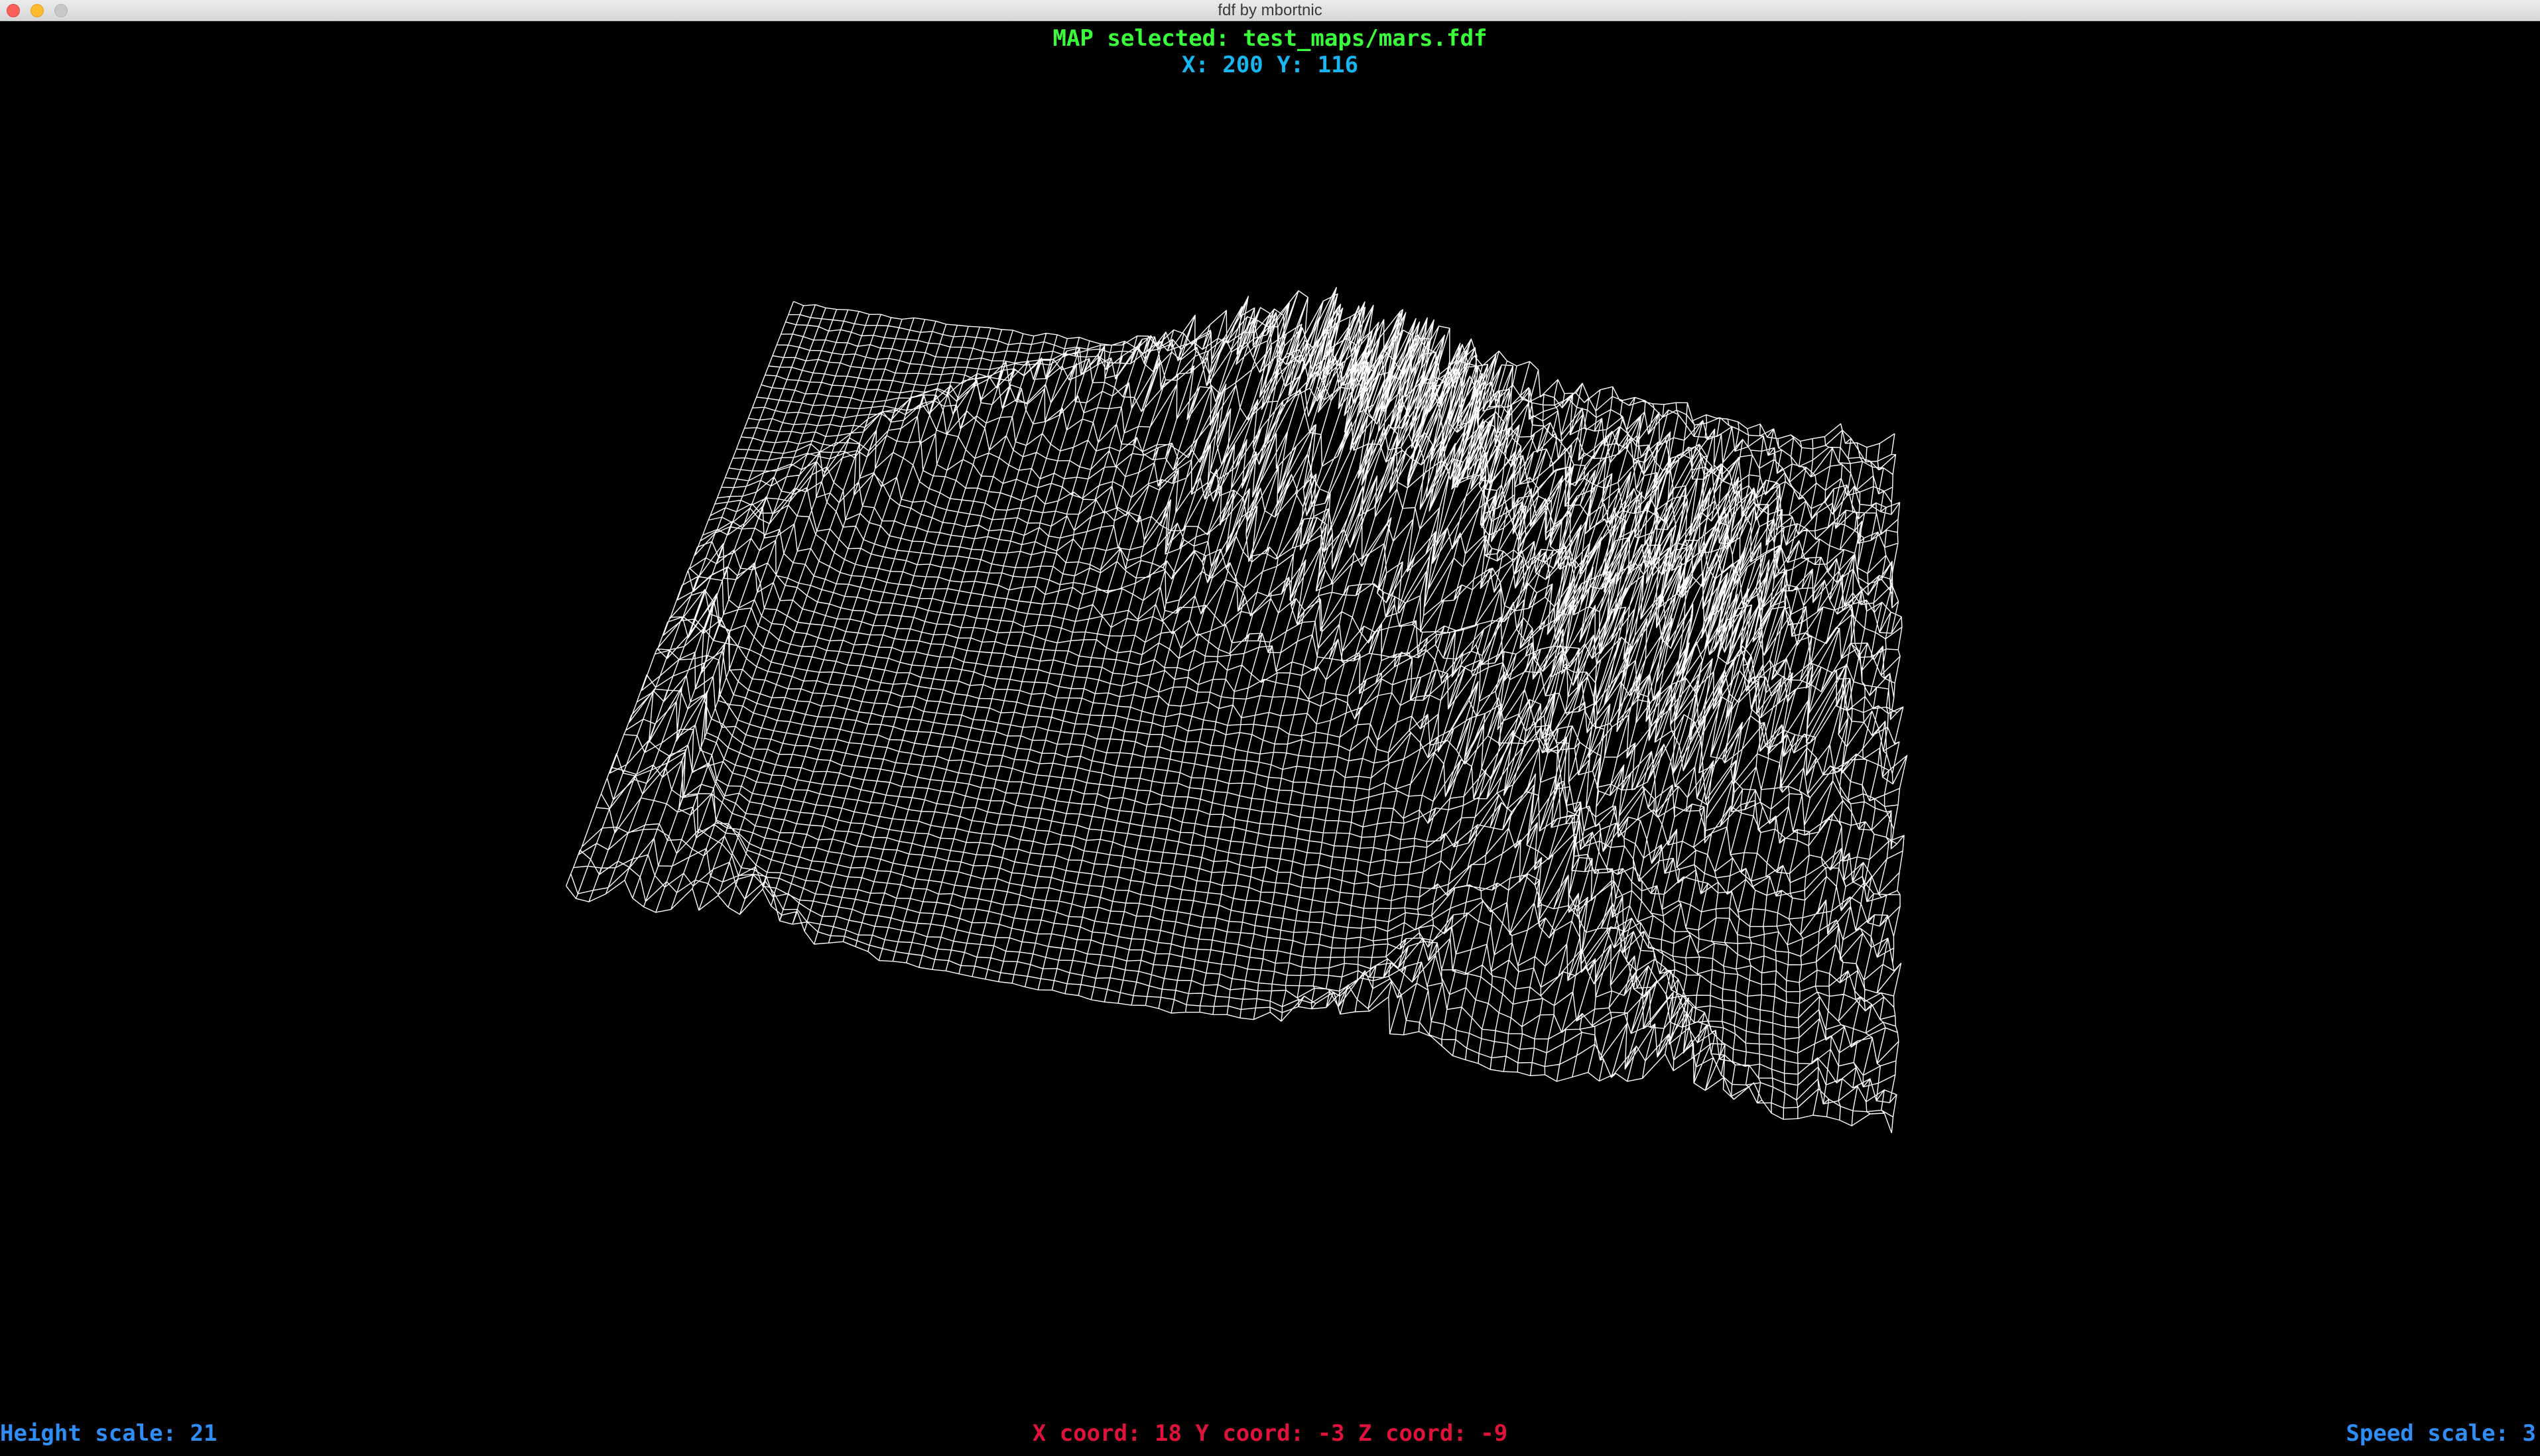  What do you see at coordinates (2441, 1433) in the screenshot?
I see `speed-scale-label: Speed scale: 3` at bounding box center [2441, 1433].